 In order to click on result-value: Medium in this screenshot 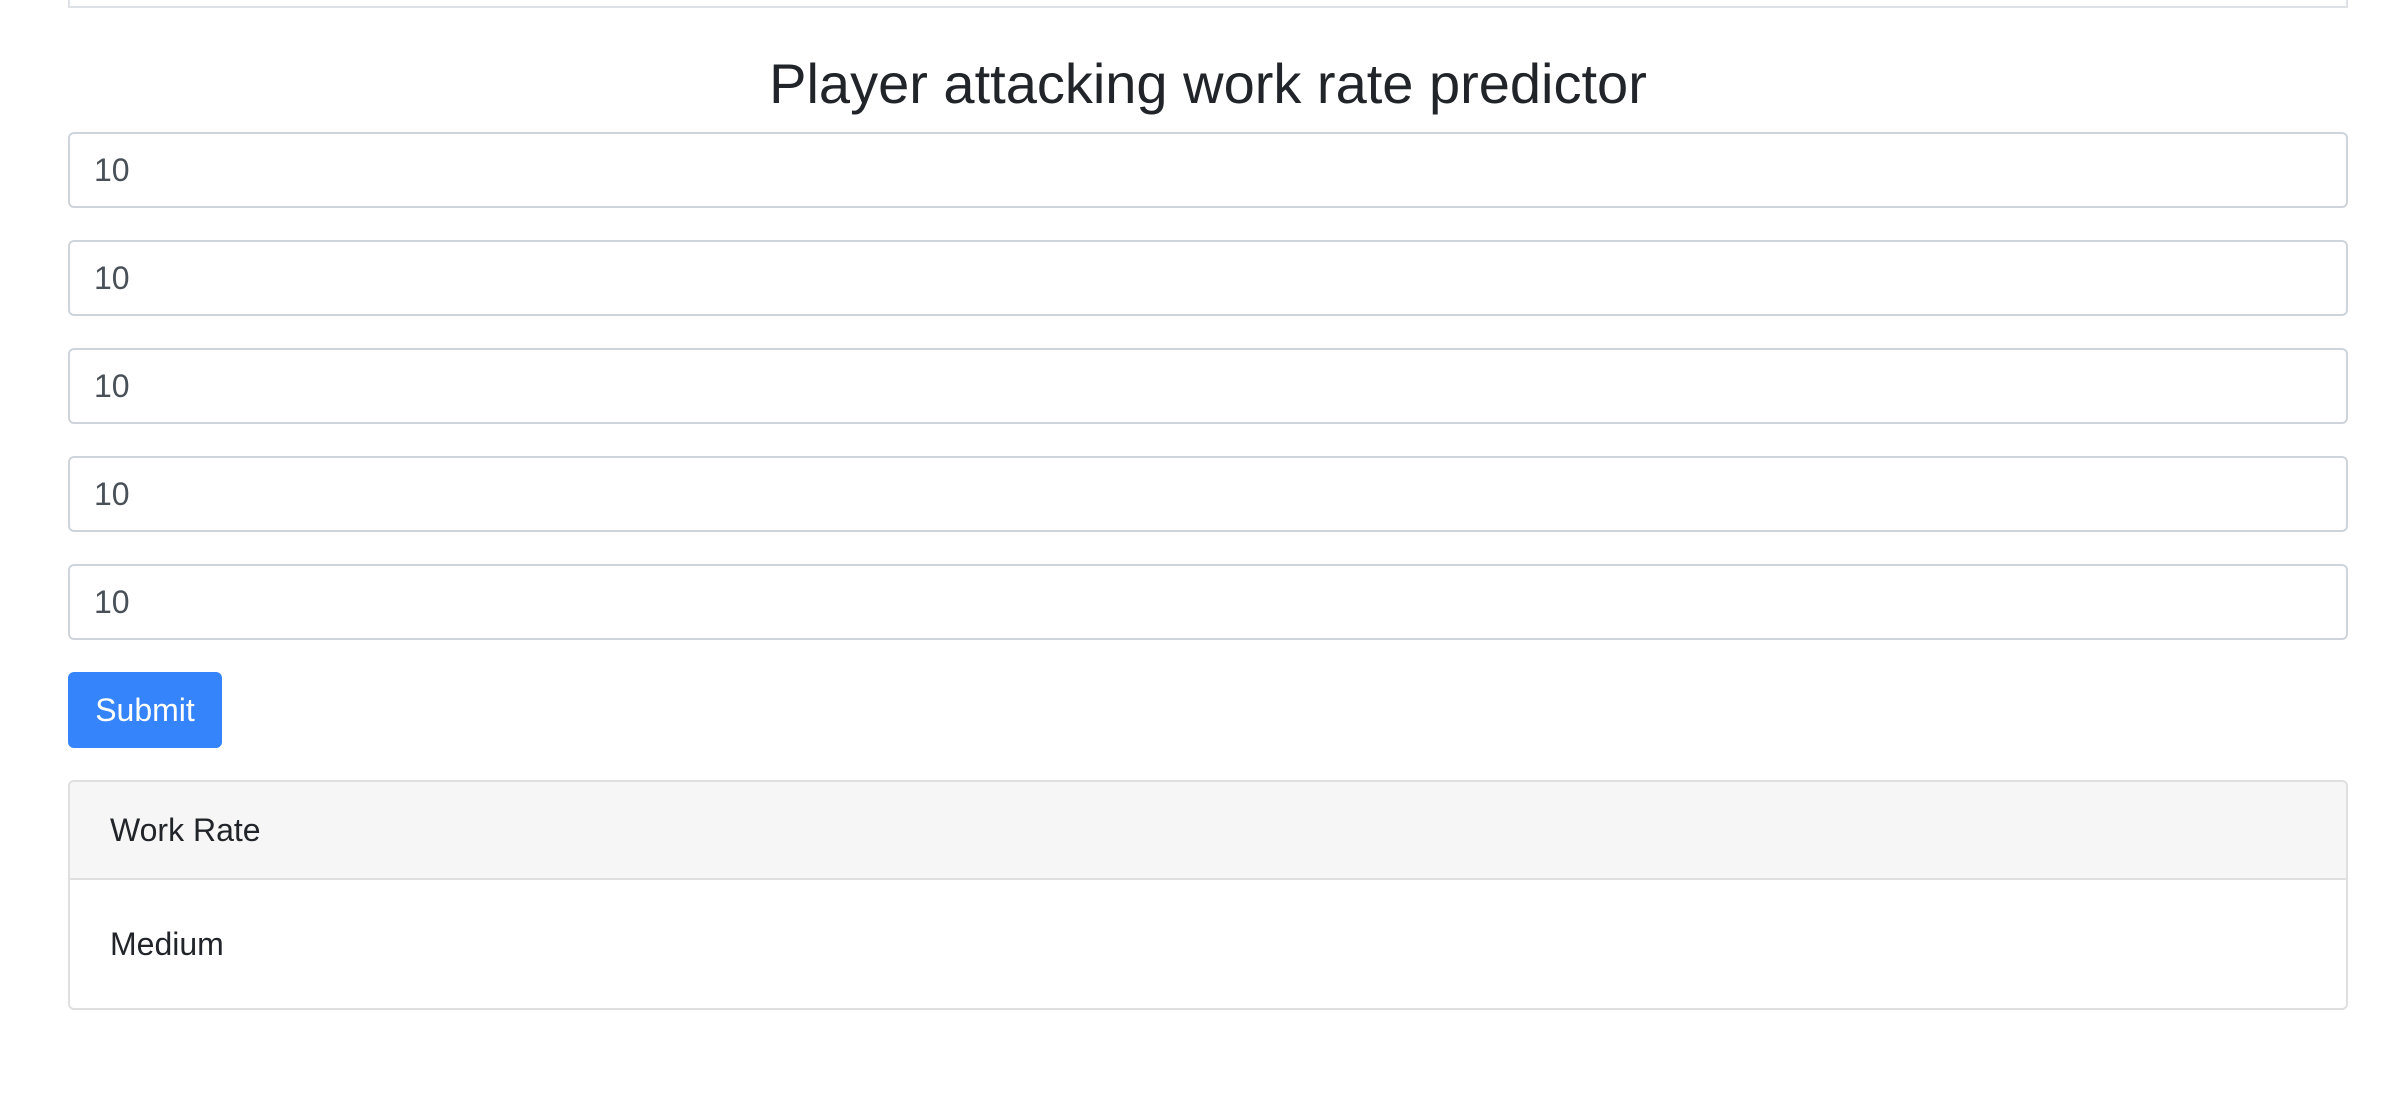, I will do `click(167, 943)`.